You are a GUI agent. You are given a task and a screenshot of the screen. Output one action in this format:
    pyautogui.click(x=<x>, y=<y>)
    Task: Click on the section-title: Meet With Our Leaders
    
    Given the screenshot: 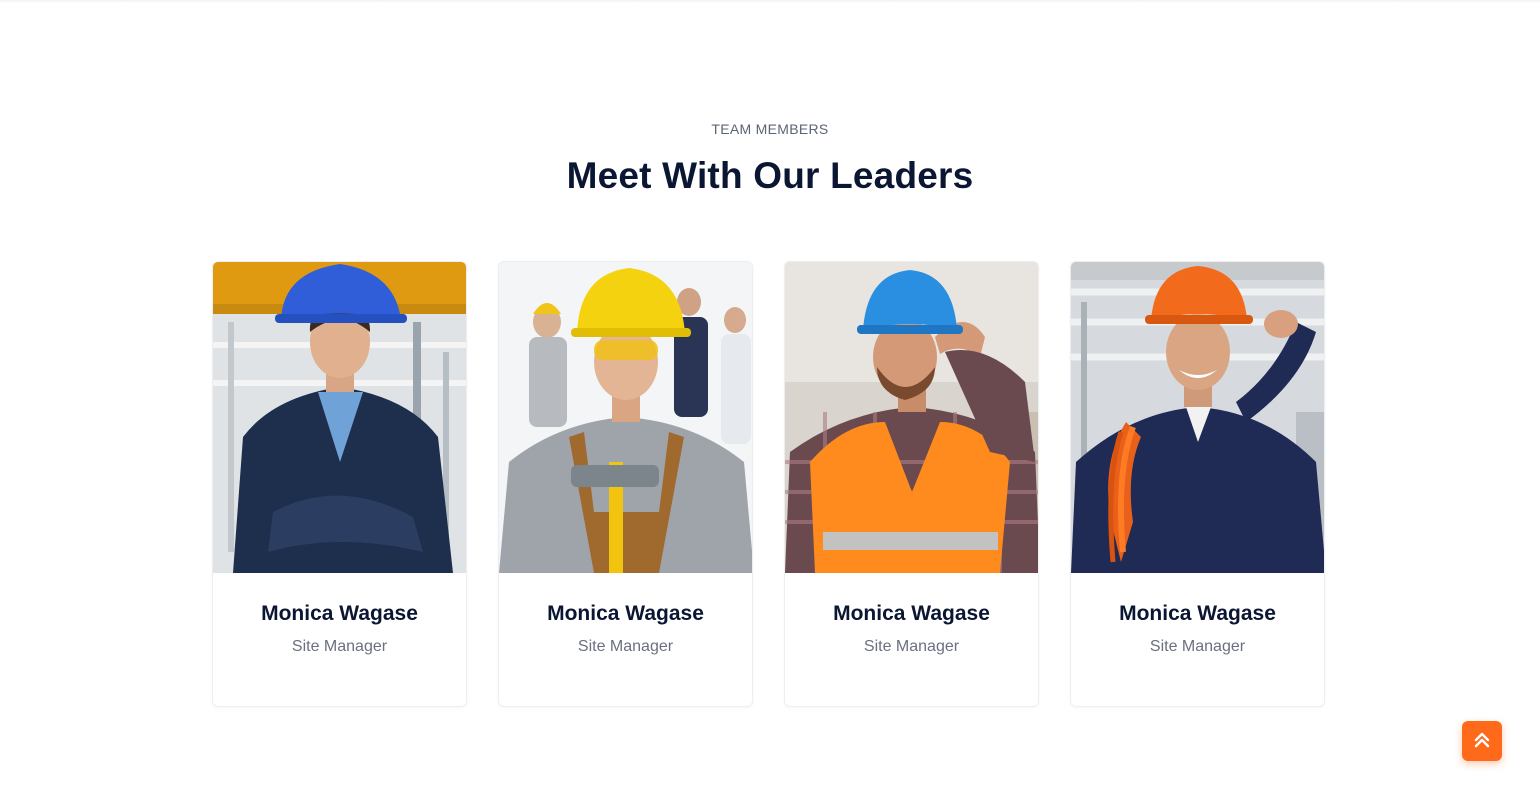 What is the action you would take?
    pyautogui.click(x=770, y=175)
    